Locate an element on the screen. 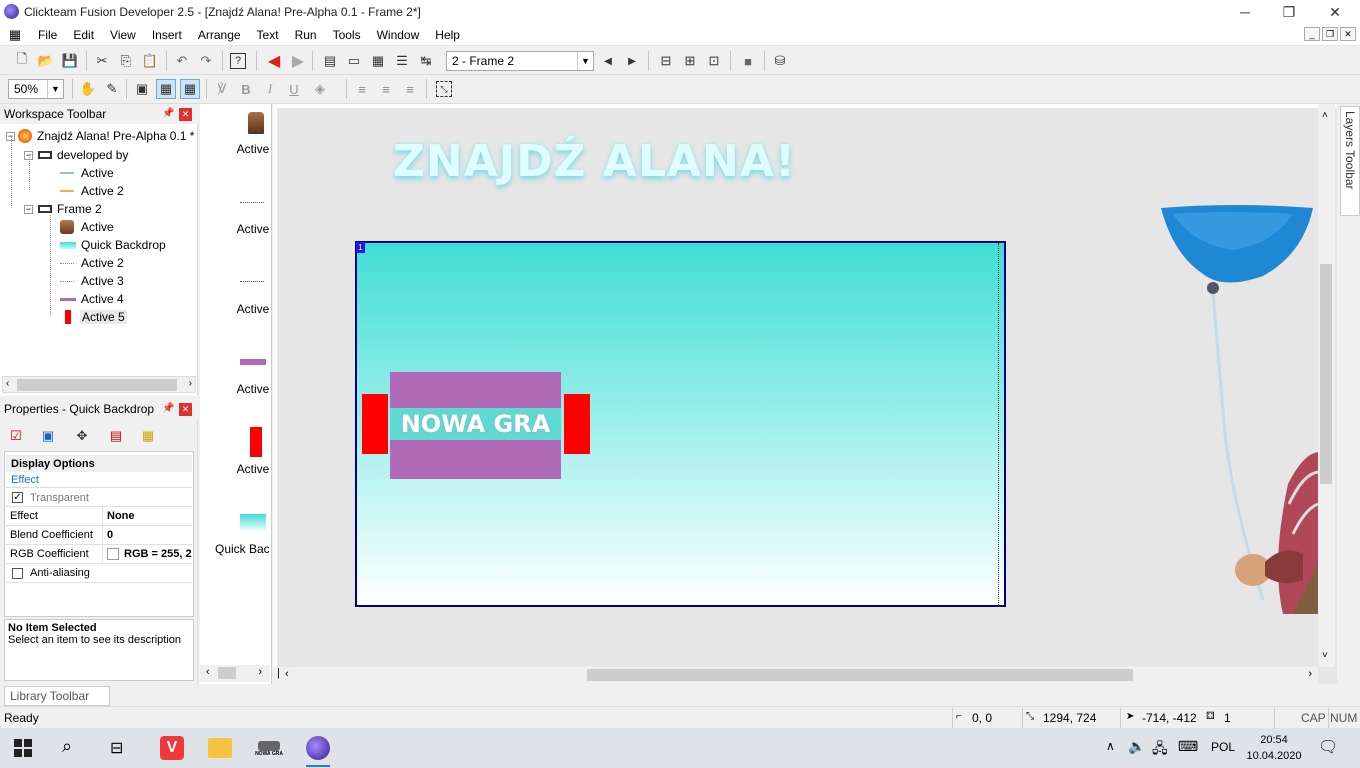 This screenshot has height=768, width=1360. property-value: RGB = 255, 2 is located at coordinates (147, 554).